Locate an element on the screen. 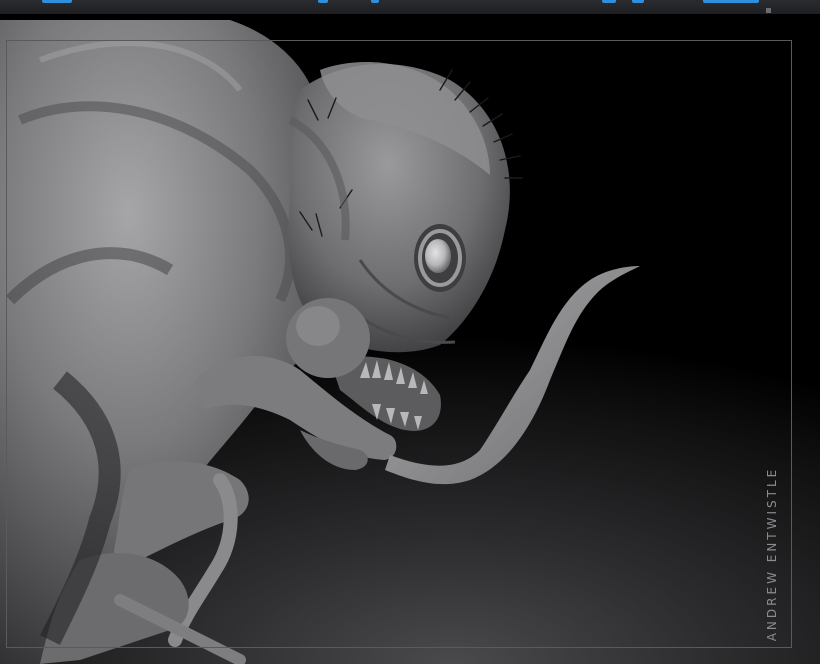  resize-handle-icon is located at coordinates (768, 10).